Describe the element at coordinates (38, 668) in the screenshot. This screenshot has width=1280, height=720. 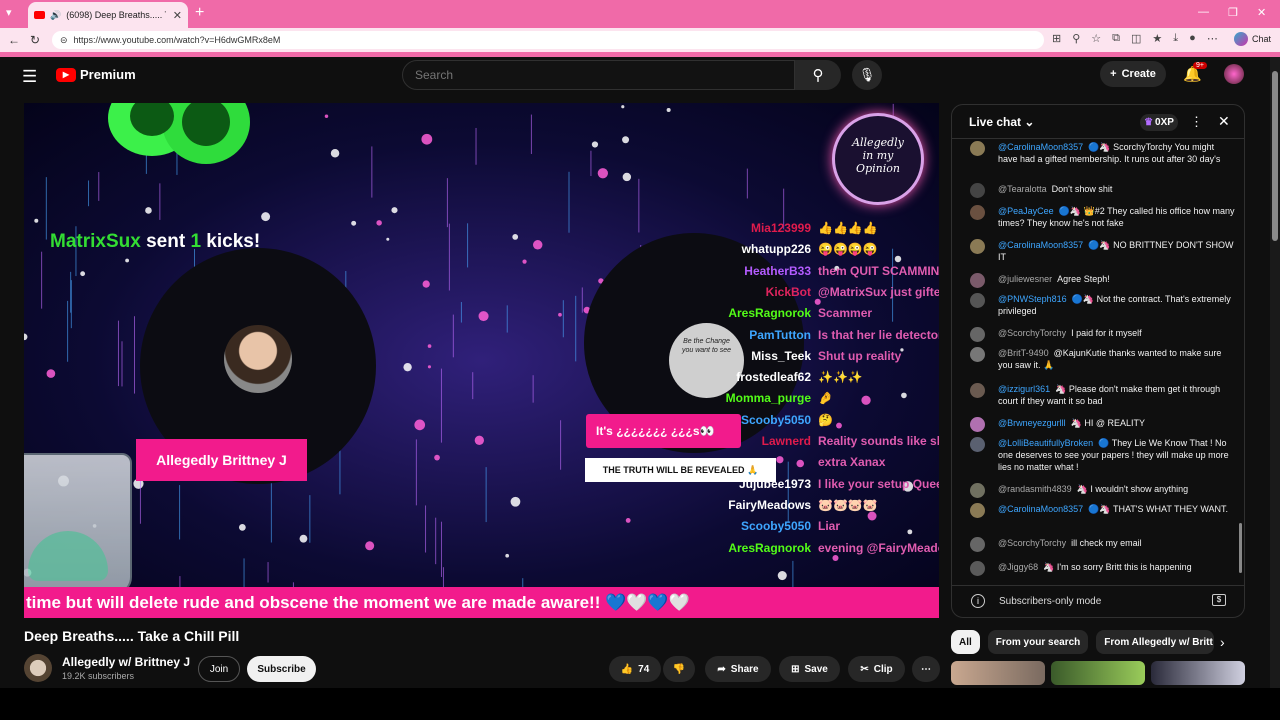
I see `channel-avatar` at that location.